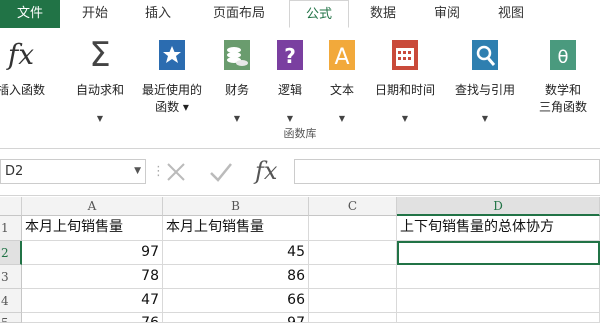  What do you see at coordinates (172, 82) in the screenshot?
I see `recently-used-button: 最近使用的 函数 ▾` at bounding box center [172, 82].